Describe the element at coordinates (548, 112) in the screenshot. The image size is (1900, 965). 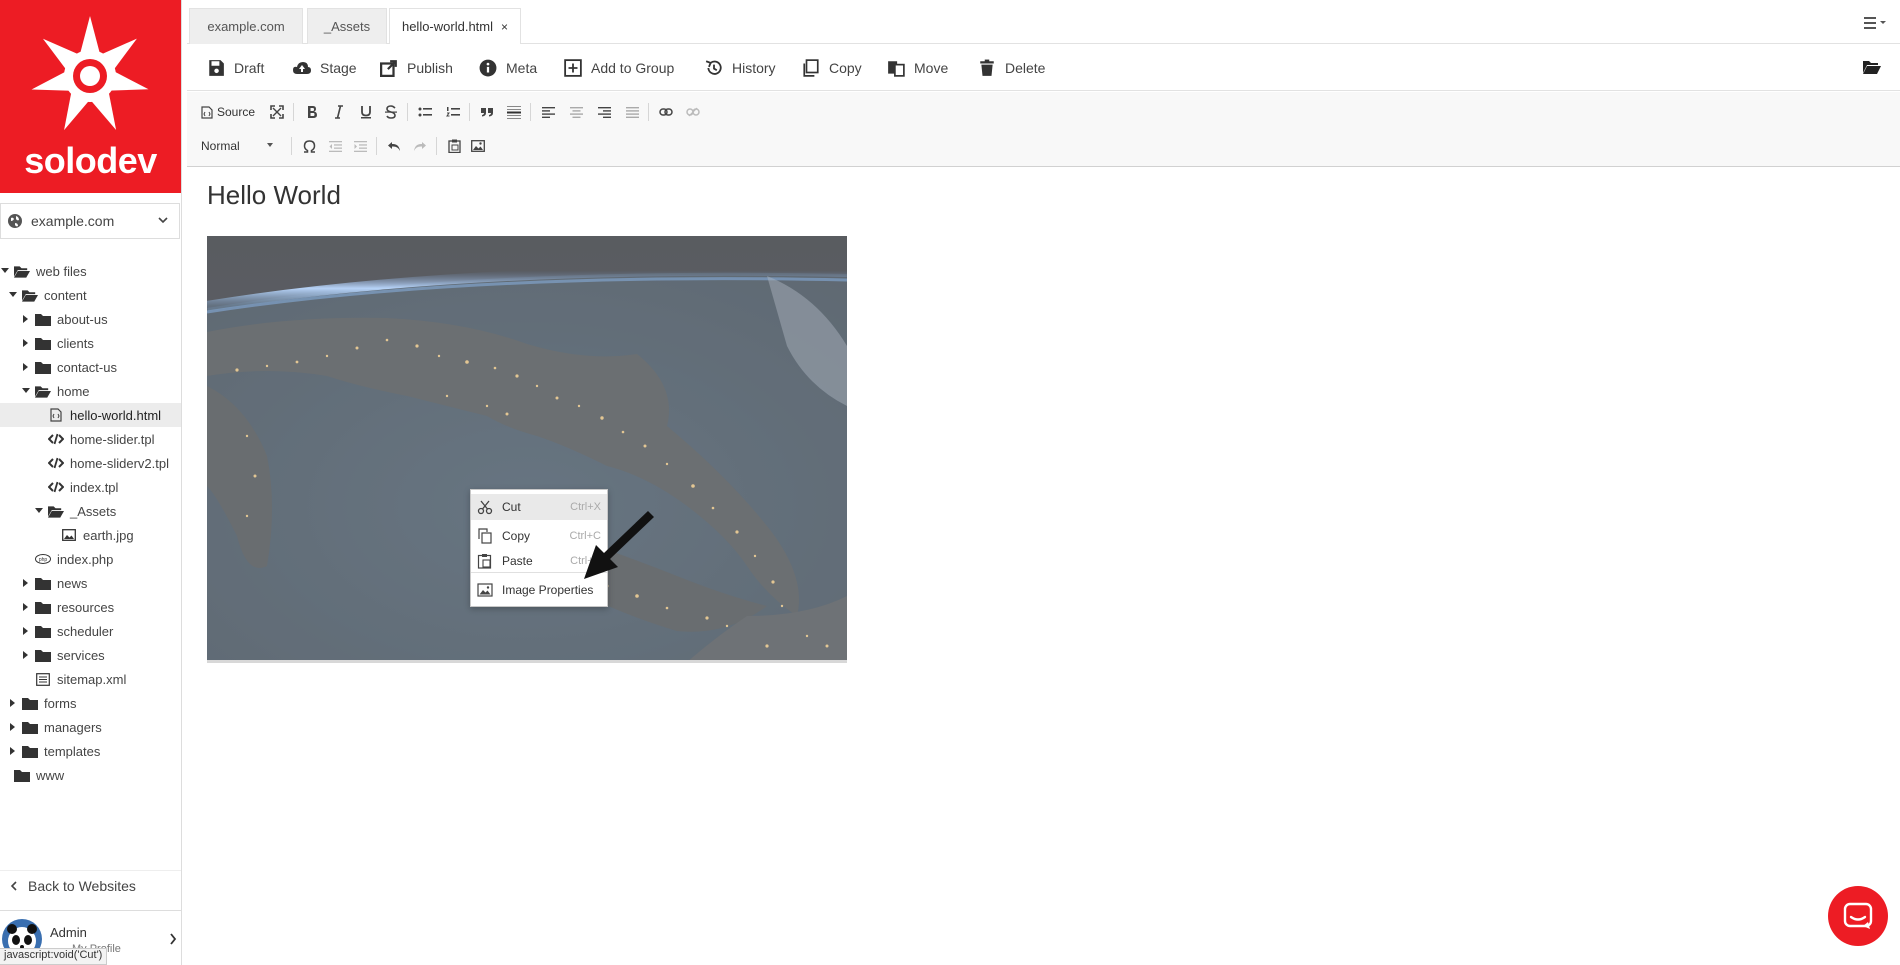
I see `align-left-button` at that location.